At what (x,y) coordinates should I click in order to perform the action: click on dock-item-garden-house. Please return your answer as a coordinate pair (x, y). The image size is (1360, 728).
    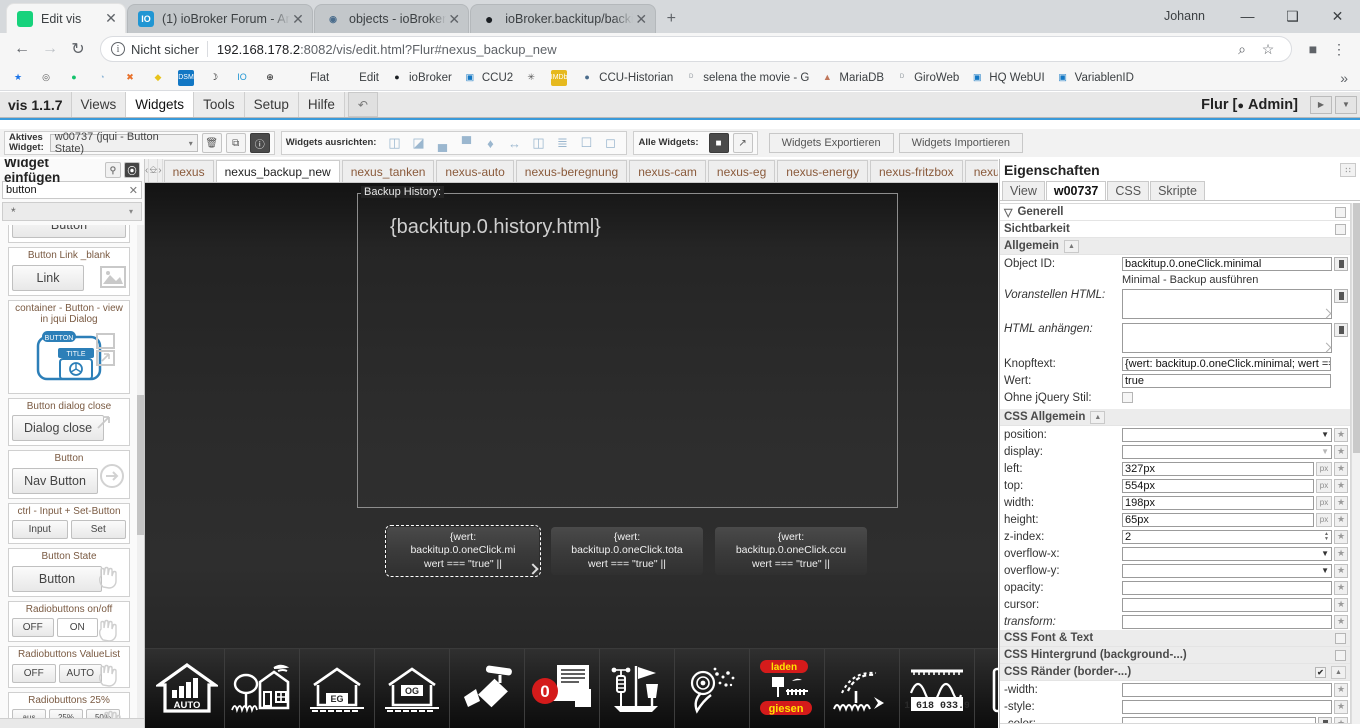
    Looking at the image, I should click on (262, 688).